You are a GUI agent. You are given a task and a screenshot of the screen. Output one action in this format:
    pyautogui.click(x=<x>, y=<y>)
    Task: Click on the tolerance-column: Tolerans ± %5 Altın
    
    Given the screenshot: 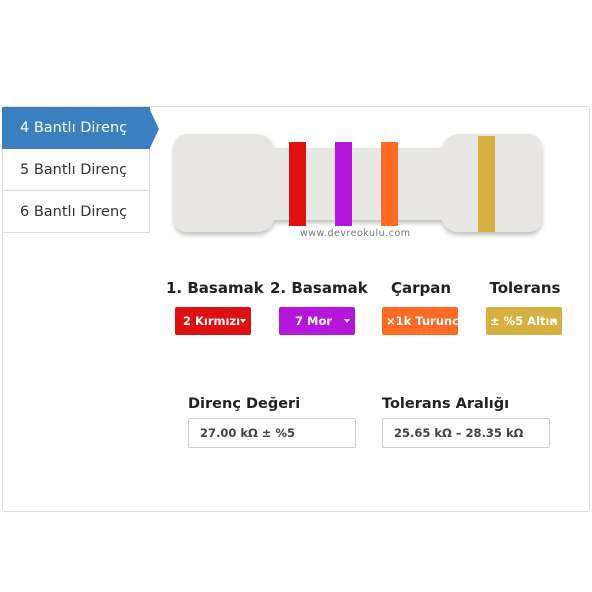 What is the action you would take?
    pyautogui.click(x=525, y=307)
    